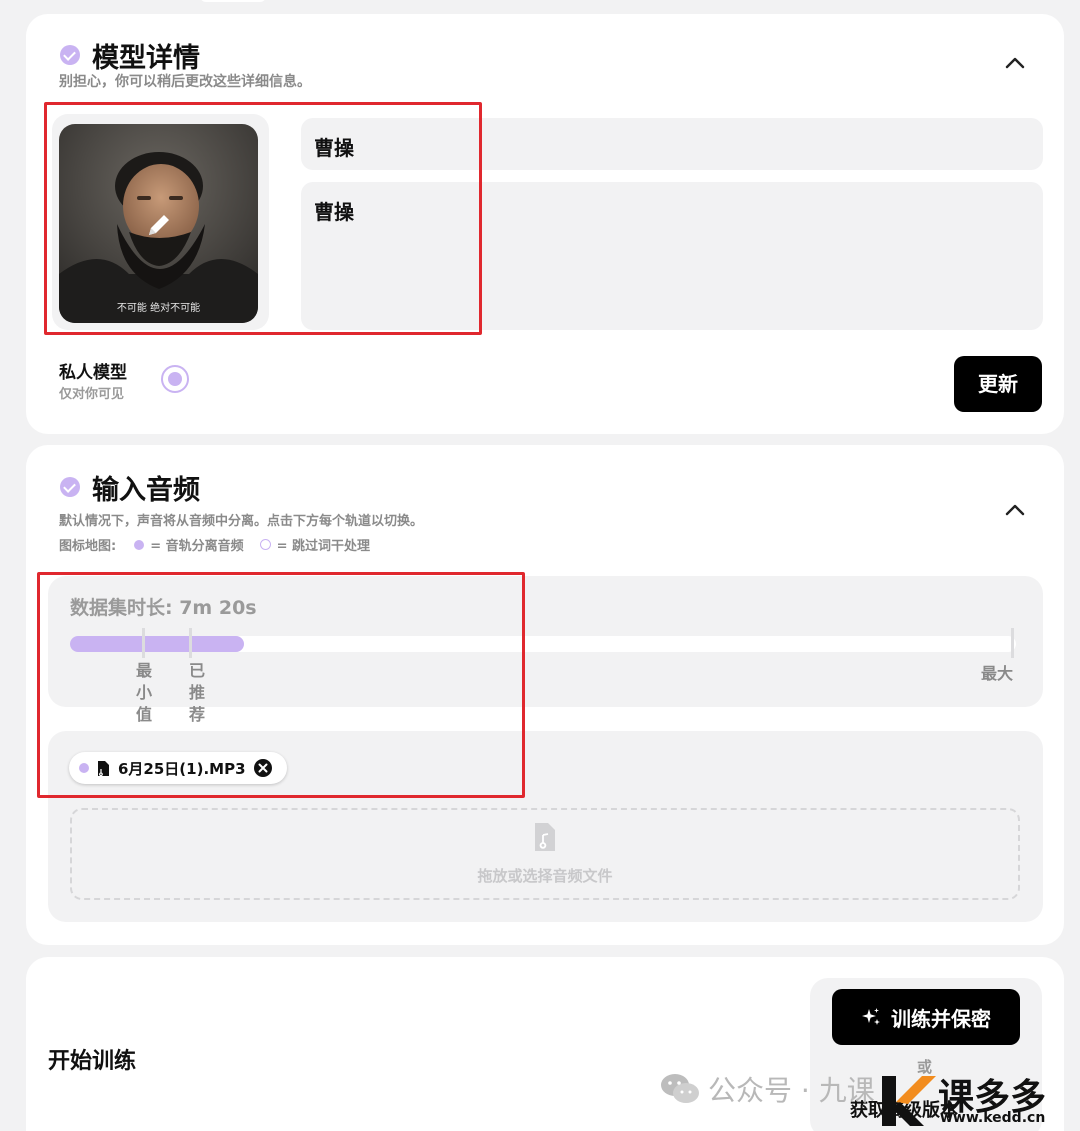  Describe the element at coordinates (993, 1118) in the screenshot. I see `logo-url: www.kedd.cn` at that location.